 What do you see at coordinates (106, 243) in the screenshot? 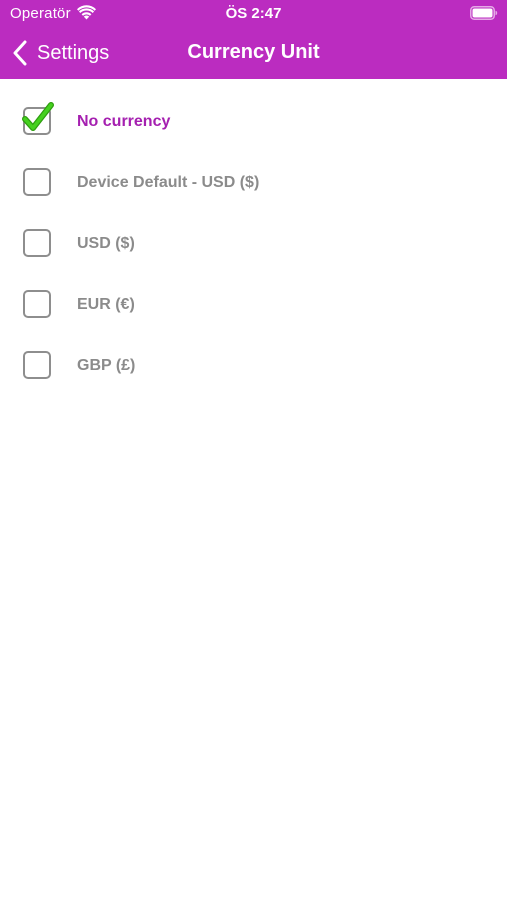
I see `option-label: USD ($)` at bounding box center [106, 243].